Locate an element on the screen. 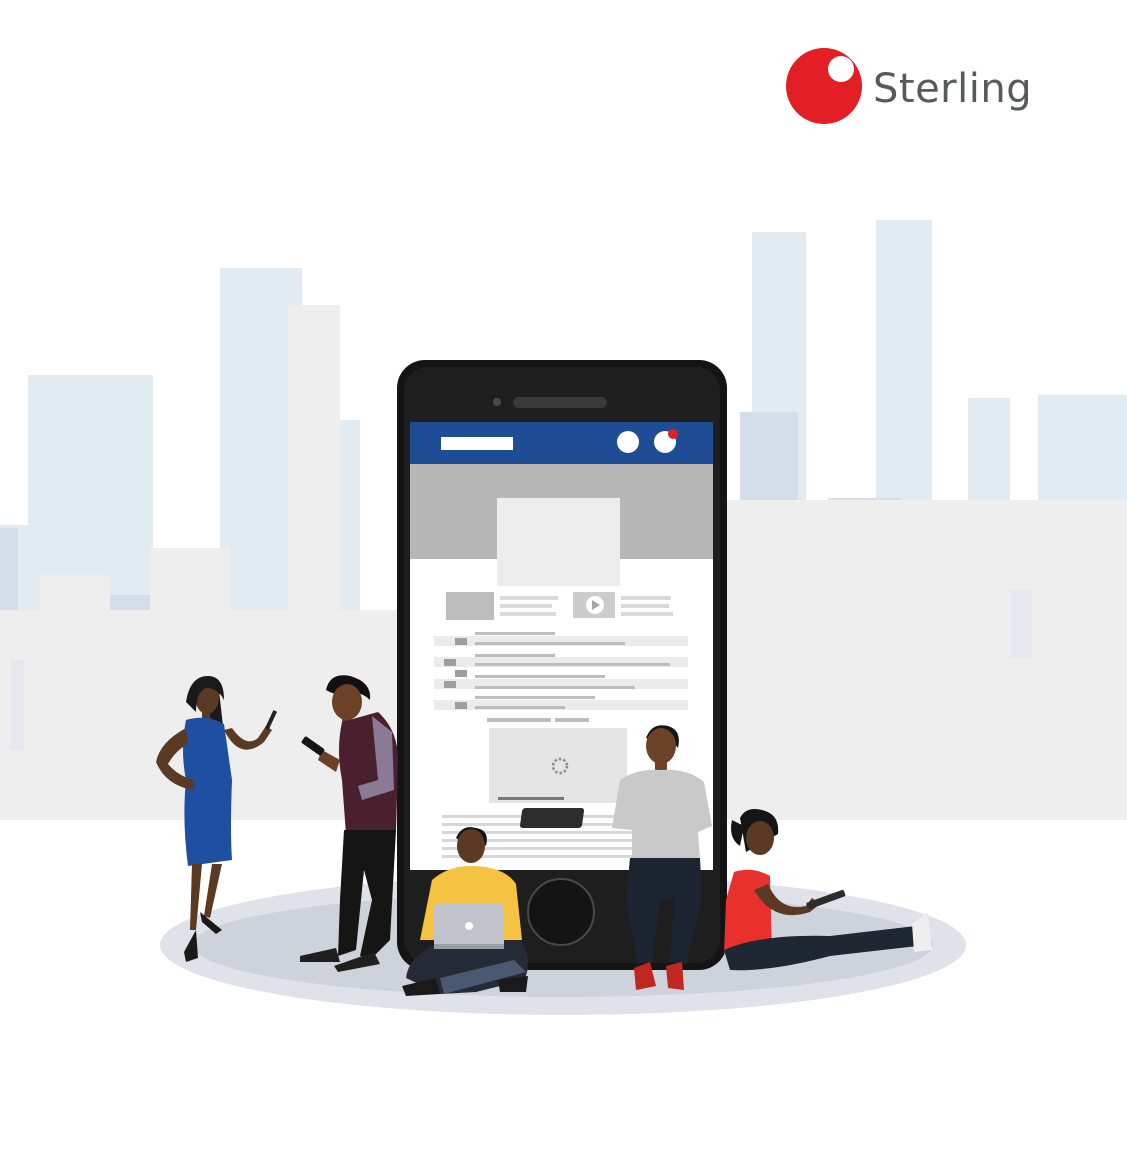 This screenshot has width=1127, height=1162. brand-logo: Sterling is located at coordinates (908, 86).